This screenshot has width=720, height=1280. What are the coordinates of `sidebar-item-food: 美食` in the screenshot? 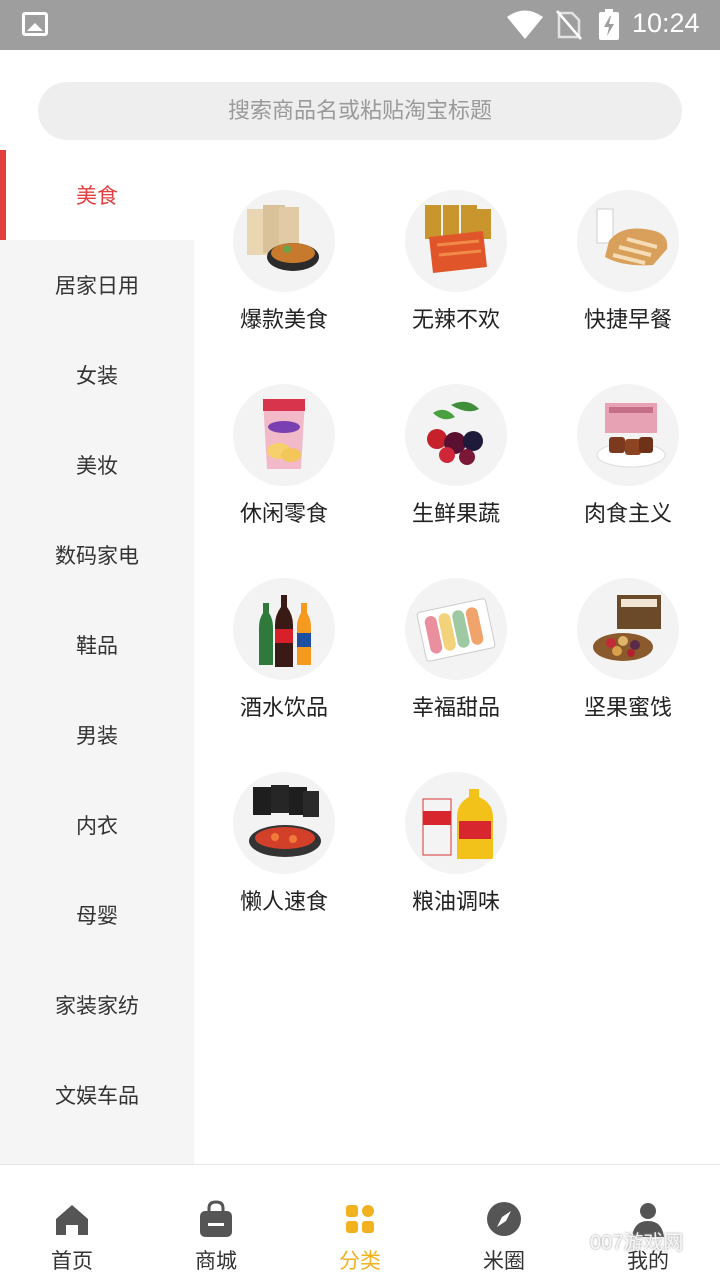 It's located at (97, 195).